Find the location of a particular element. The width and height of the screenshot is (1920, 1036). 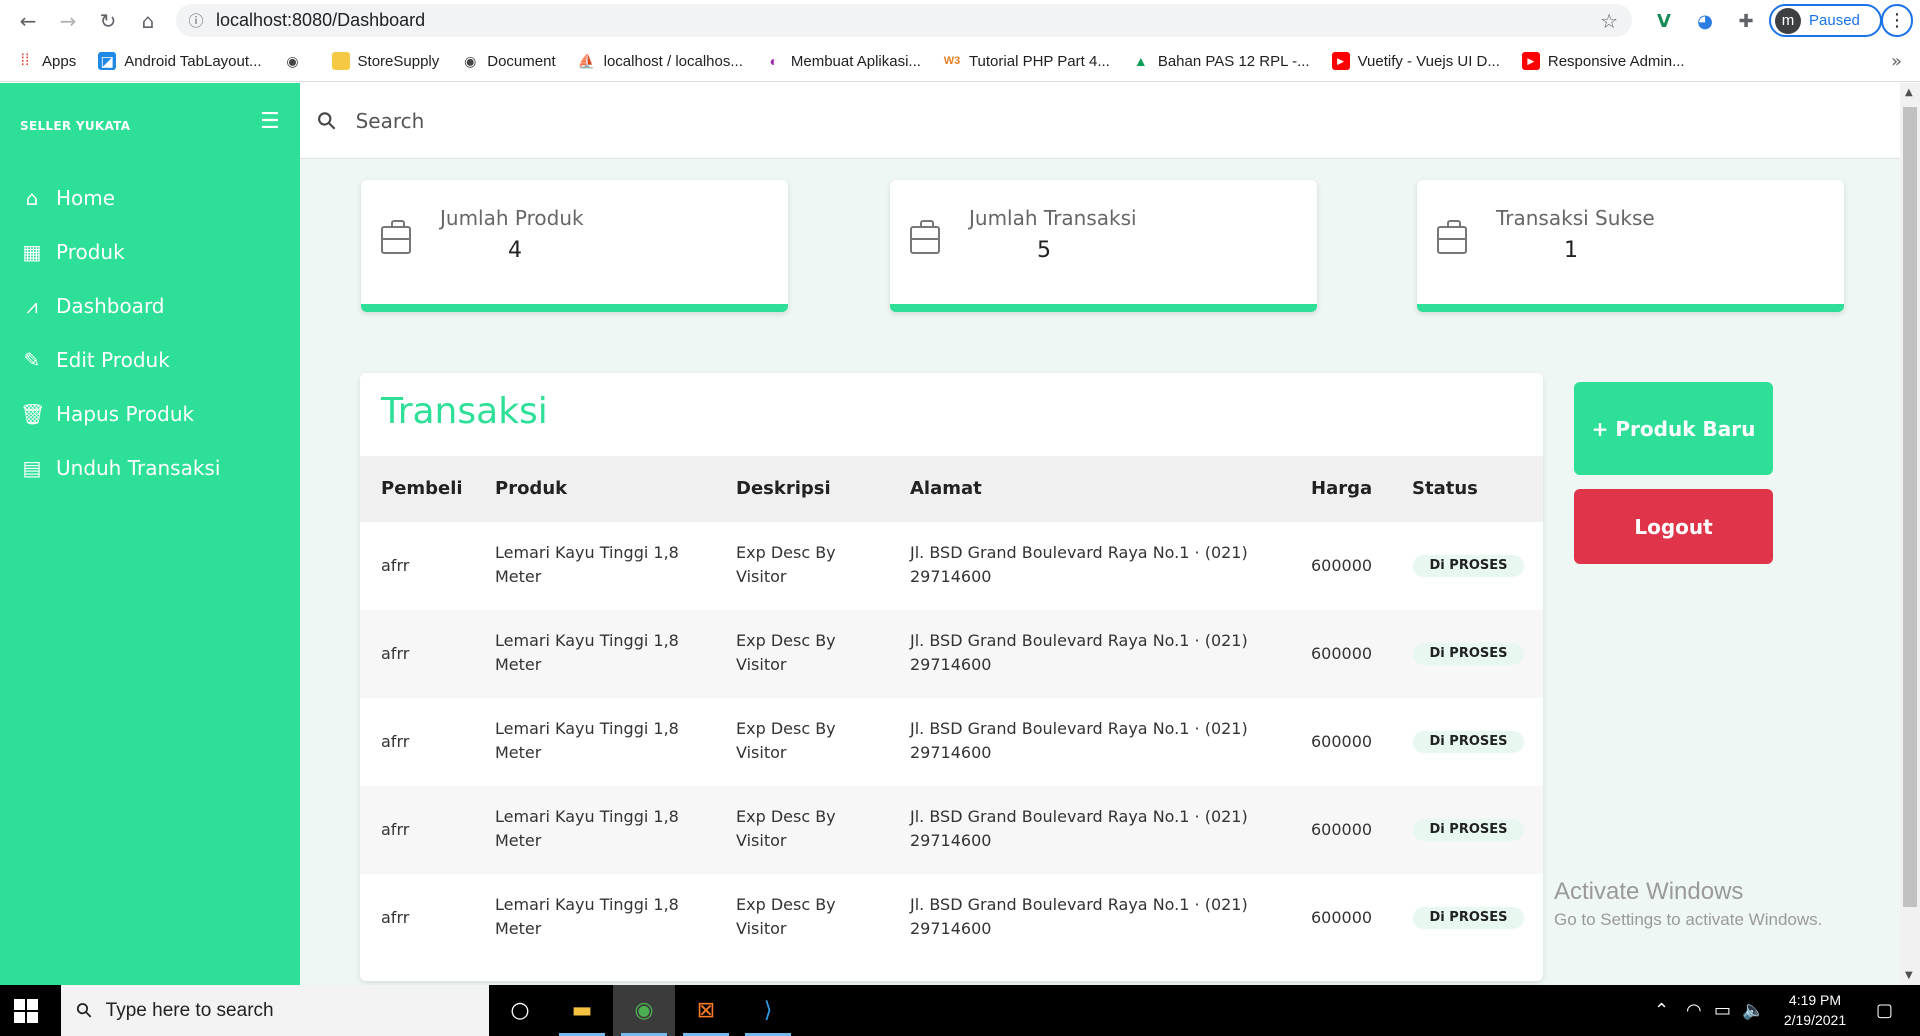

sidebar-item-produk: ▦ Produk is located at coordinates (150, 252).